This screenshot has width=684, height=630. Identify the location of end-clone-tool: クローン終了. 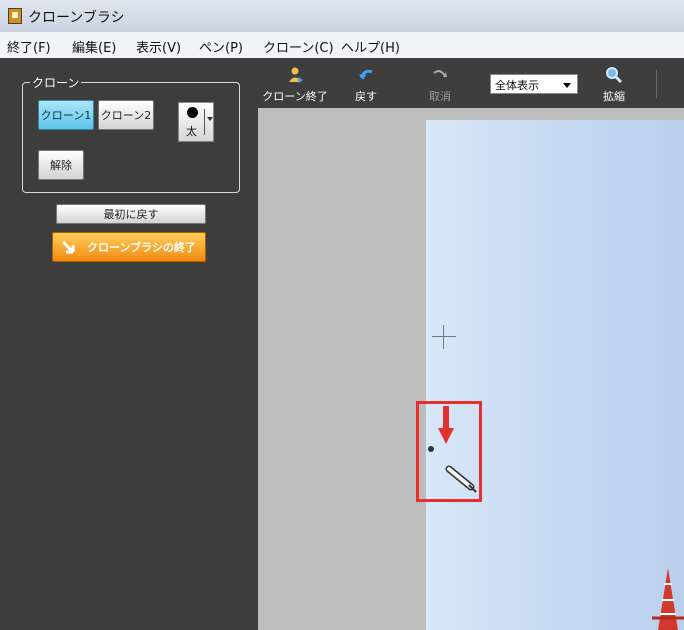
(295, 83).